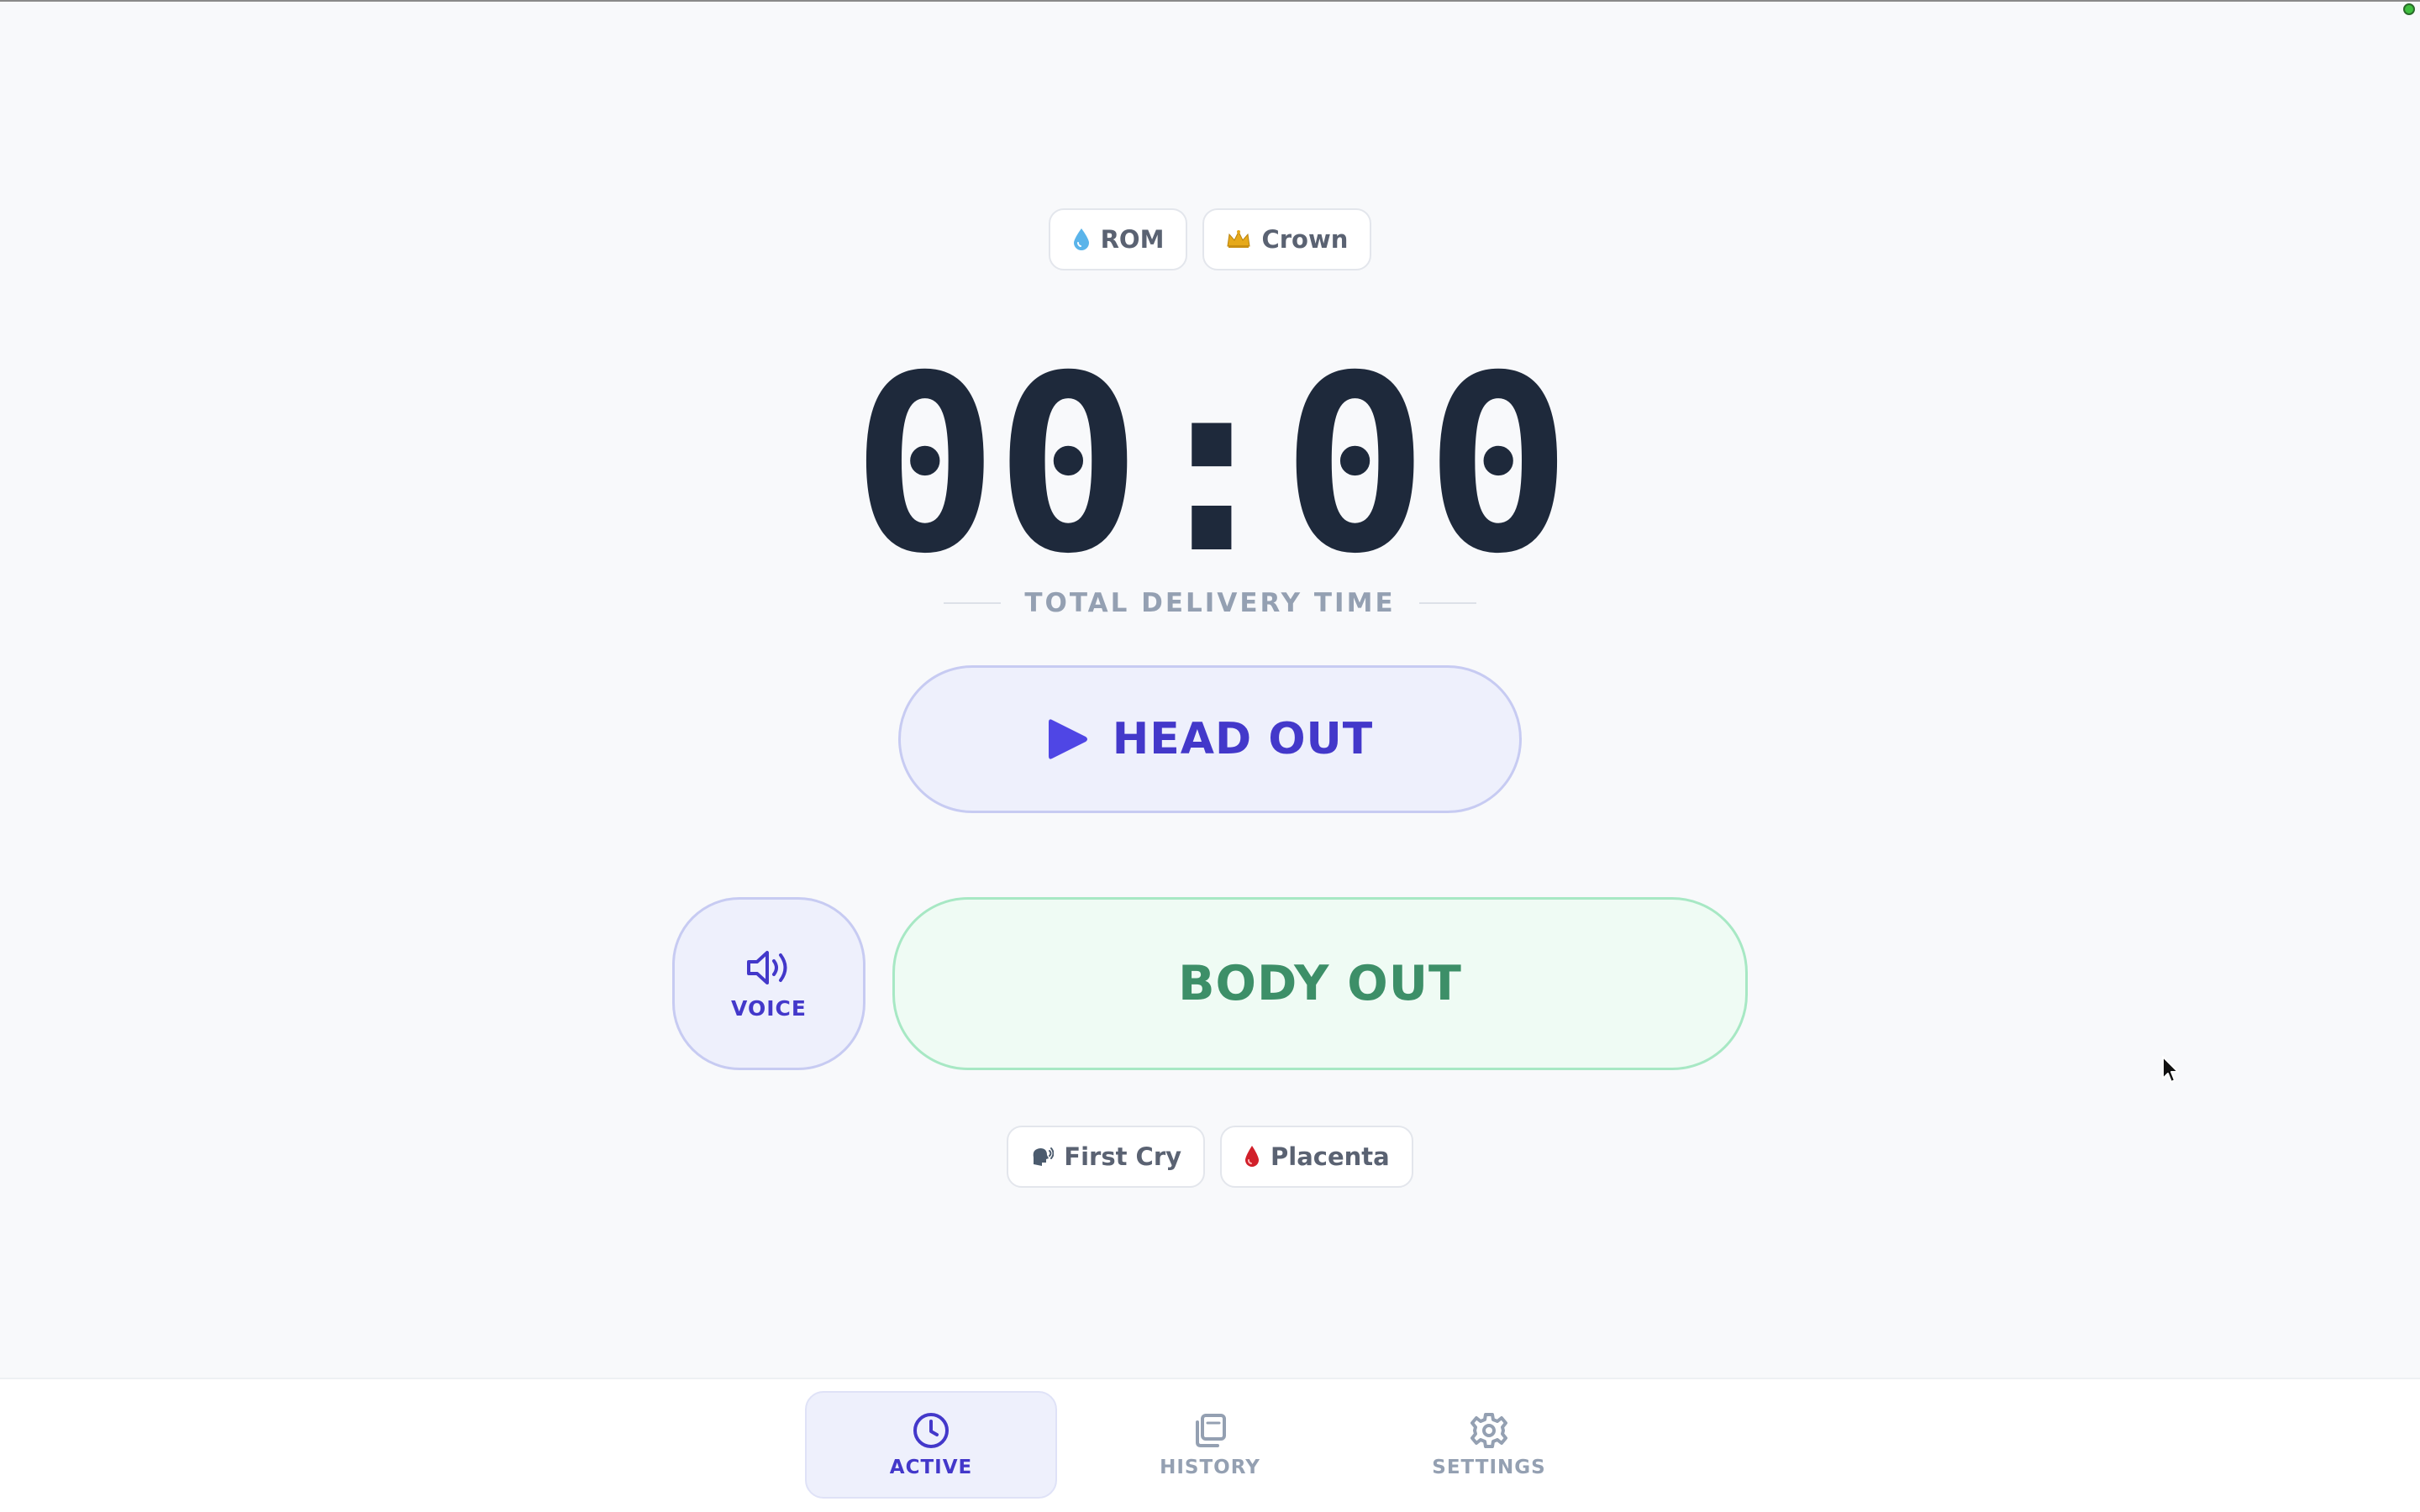 The height and width of the screenshot is (1512, 2420). What do you see at coordinates (1210, 1467) in the screenshot?
I see `nav-tab-history-label: HISTORY` at bounding box center [1210, 1467].